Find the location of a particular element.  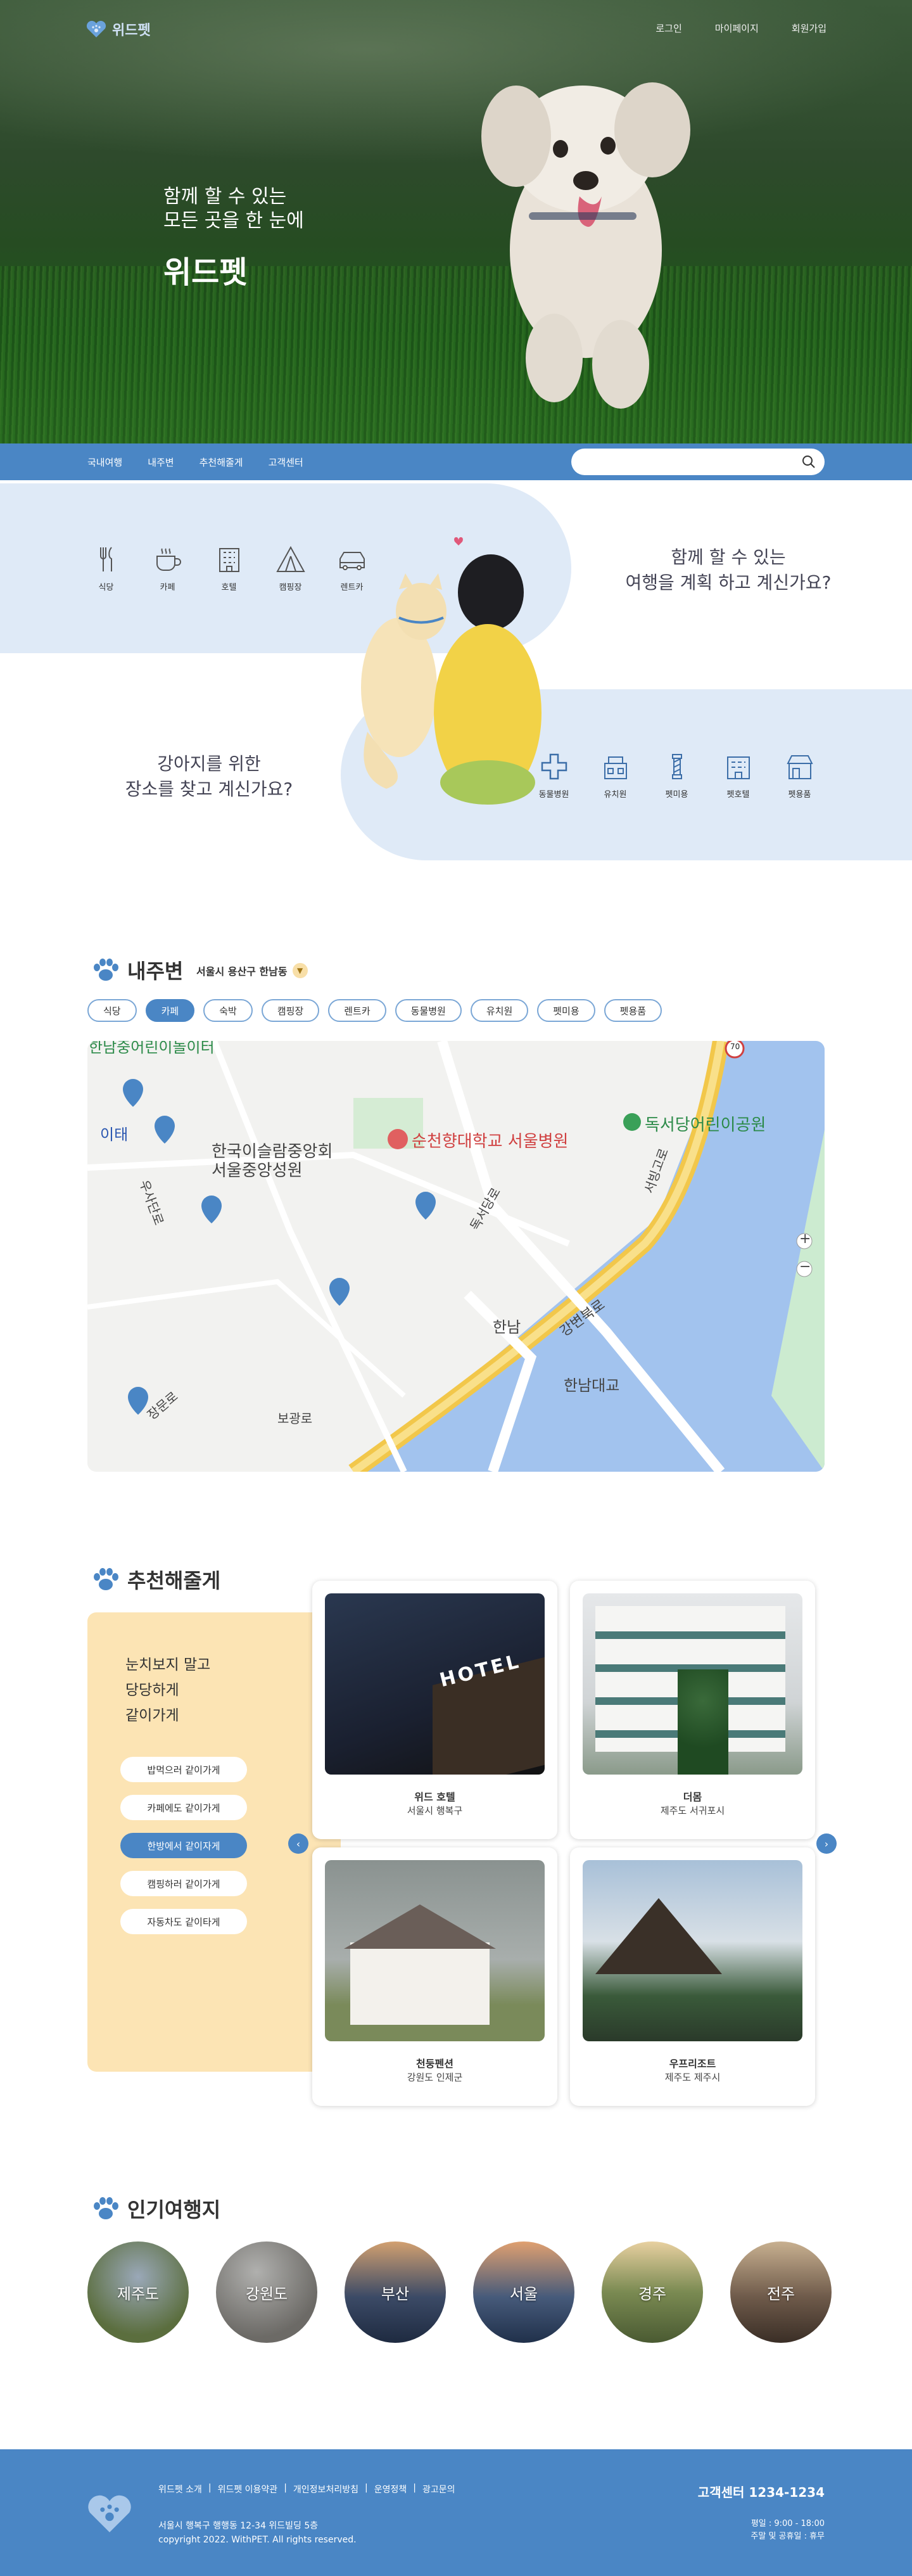

map-label-station-hannam: 한남 is located at coordinates (507, 1326).